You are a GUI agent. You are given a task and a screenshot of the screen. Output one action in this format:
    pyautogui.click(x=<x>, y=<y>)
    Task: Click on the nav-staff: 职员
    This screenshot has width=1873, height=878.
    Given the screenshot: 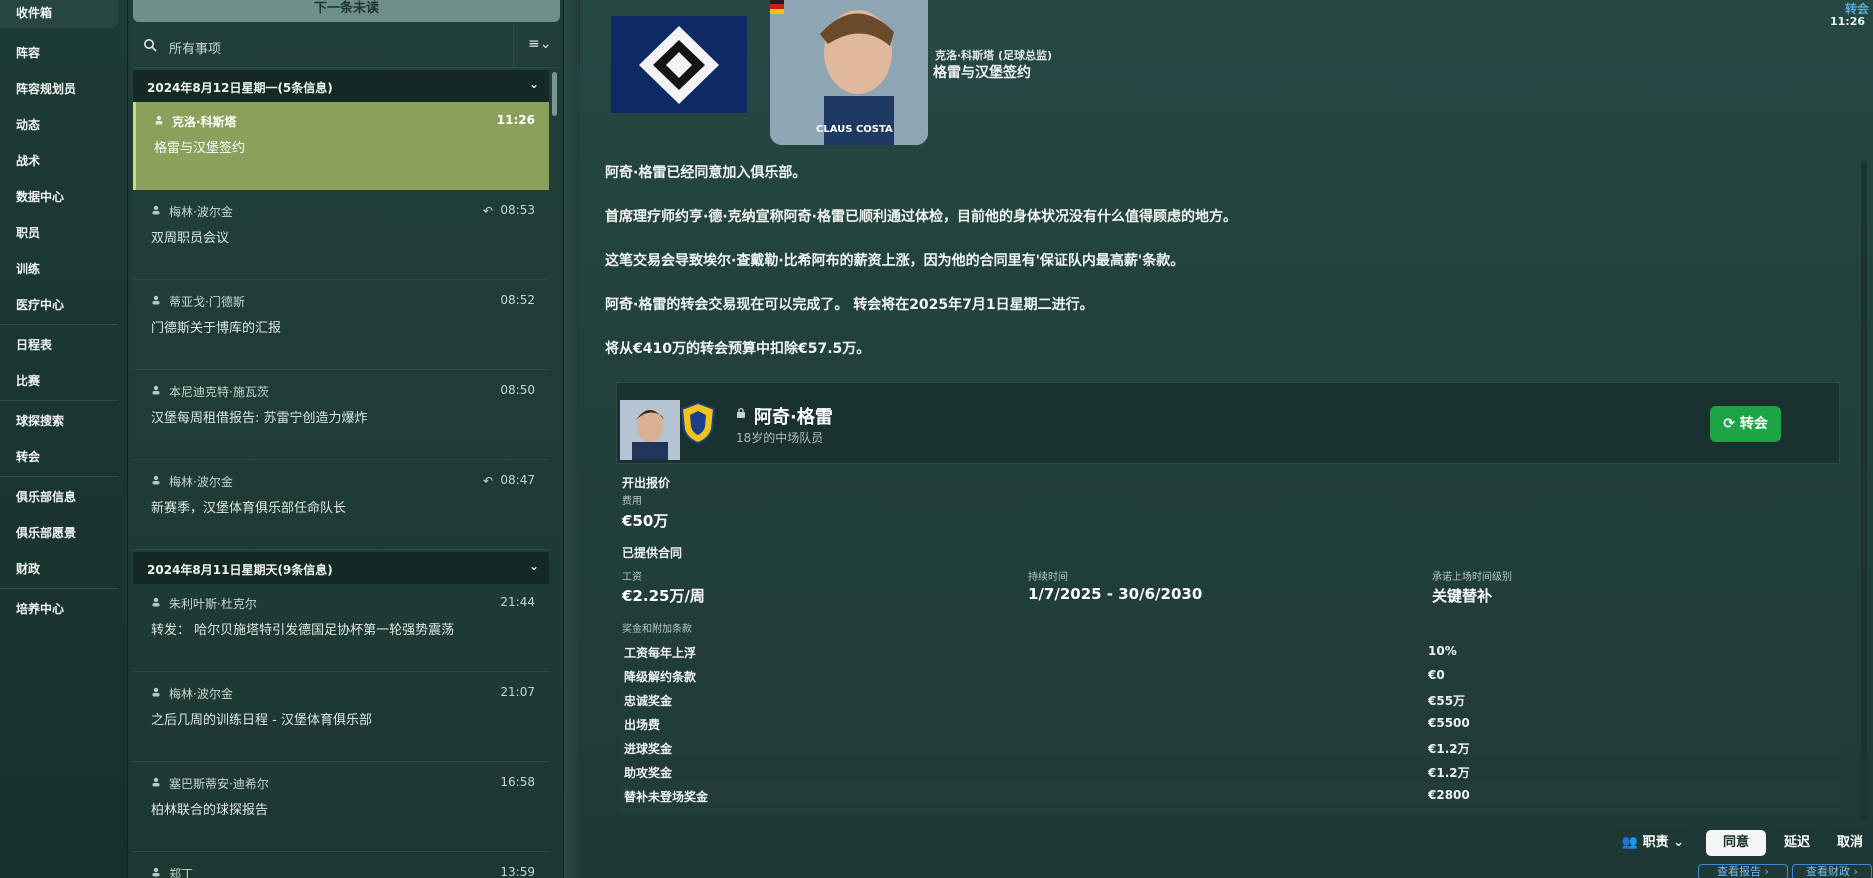 What is the action you would take?
    pyautogui.click(x=28, y=232)
    